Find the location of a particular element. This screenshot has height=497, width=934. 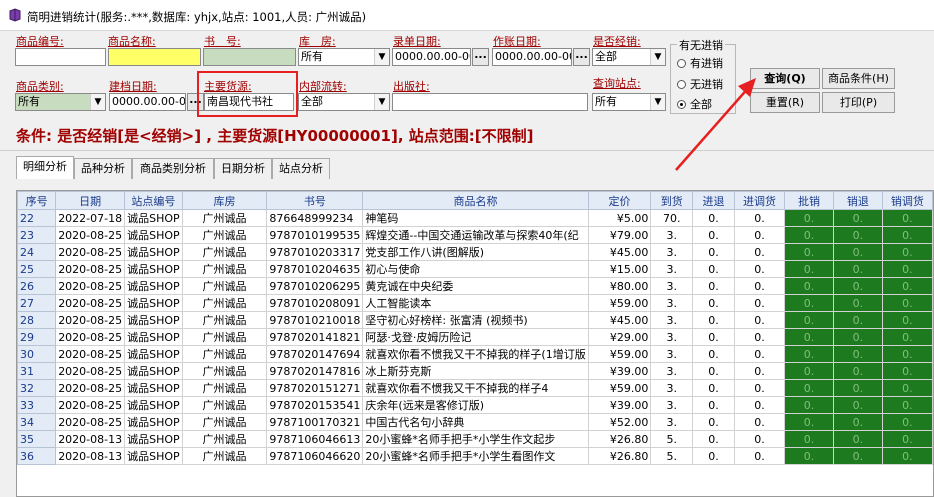

column-header: 库房 is located at coordinates (224, 200).